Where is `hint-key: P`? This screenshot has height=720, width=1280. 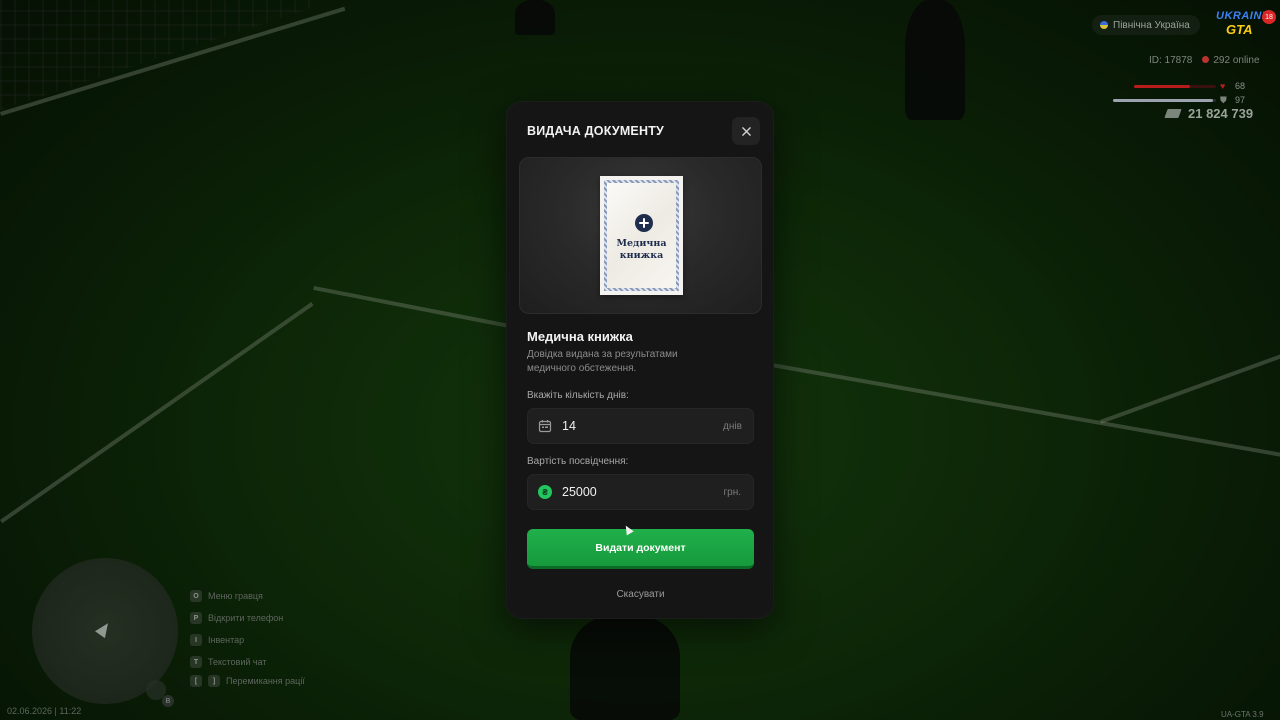
hint-key: P is located at coordinates (196, 618).